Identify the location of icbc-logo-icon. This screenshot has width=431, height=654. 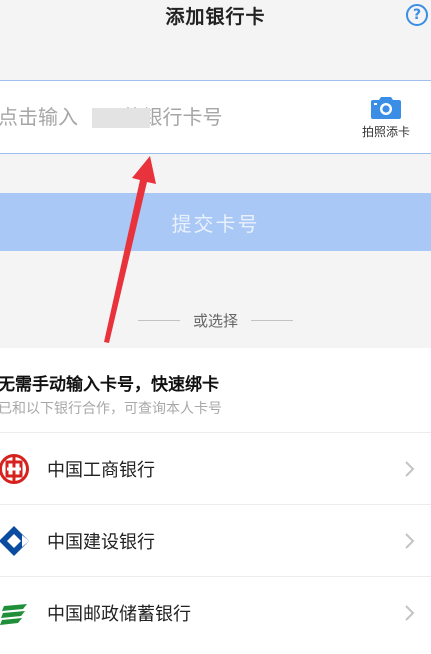
(14, 469).